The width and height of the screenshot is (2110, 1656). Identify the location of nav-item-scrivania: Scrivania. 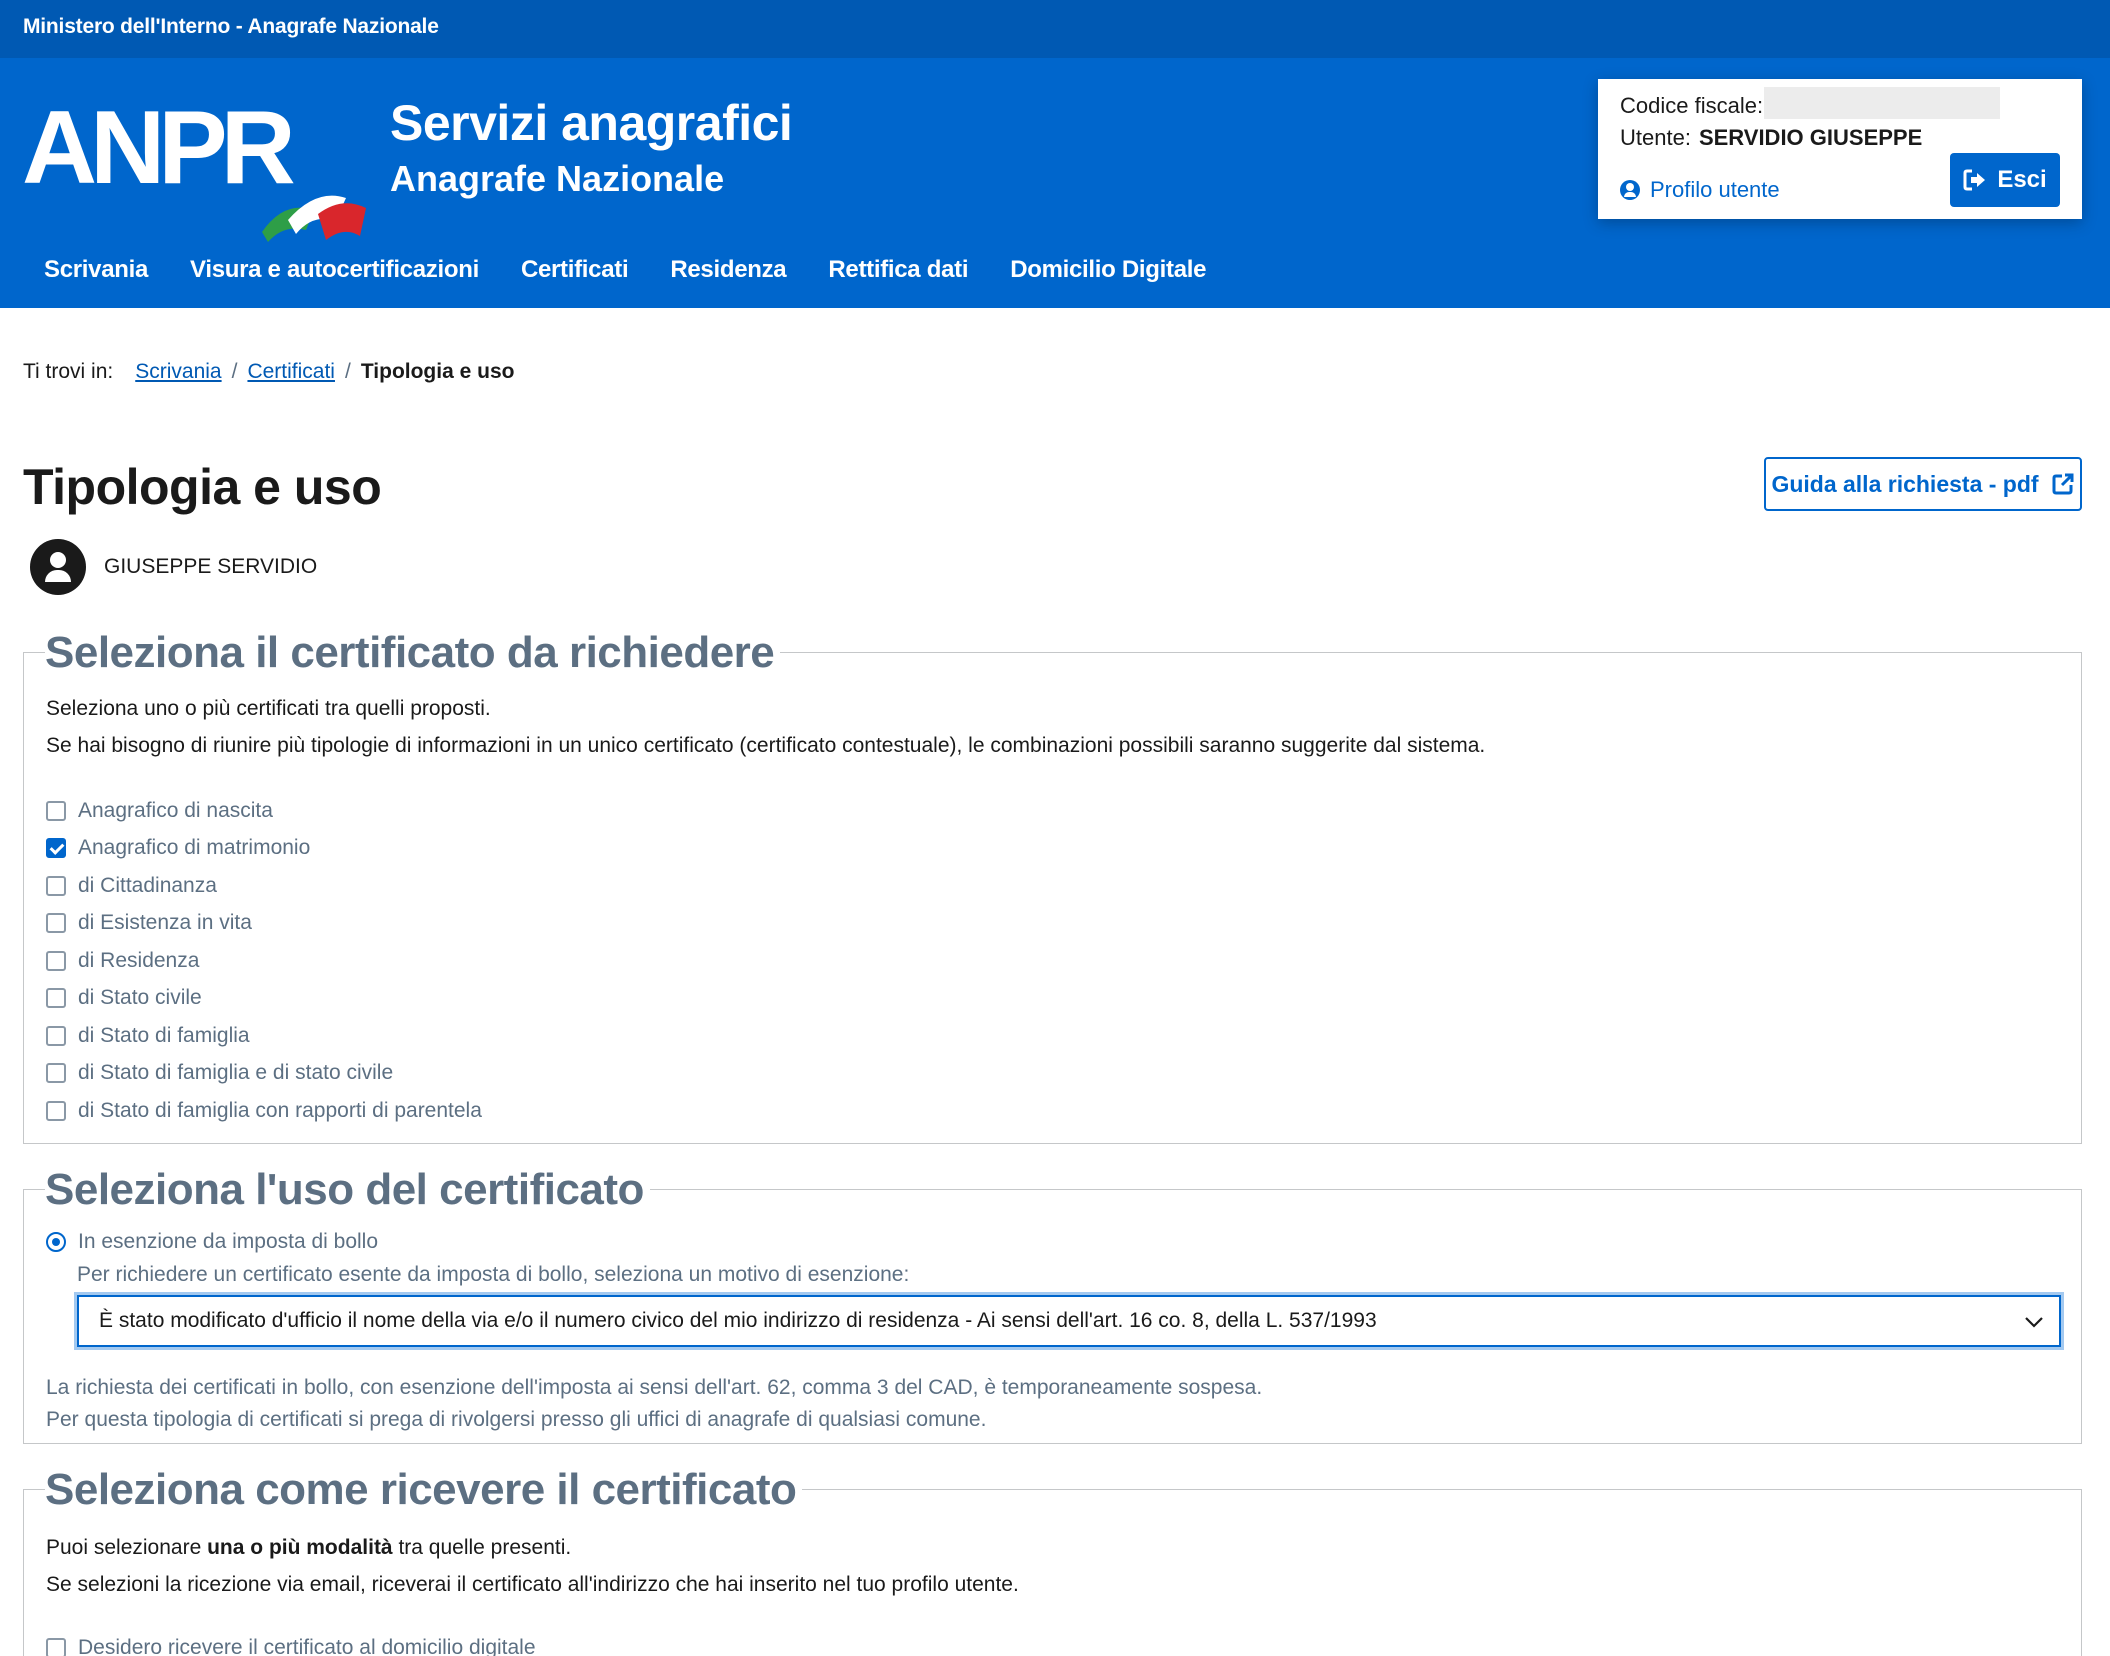
(96, 270).